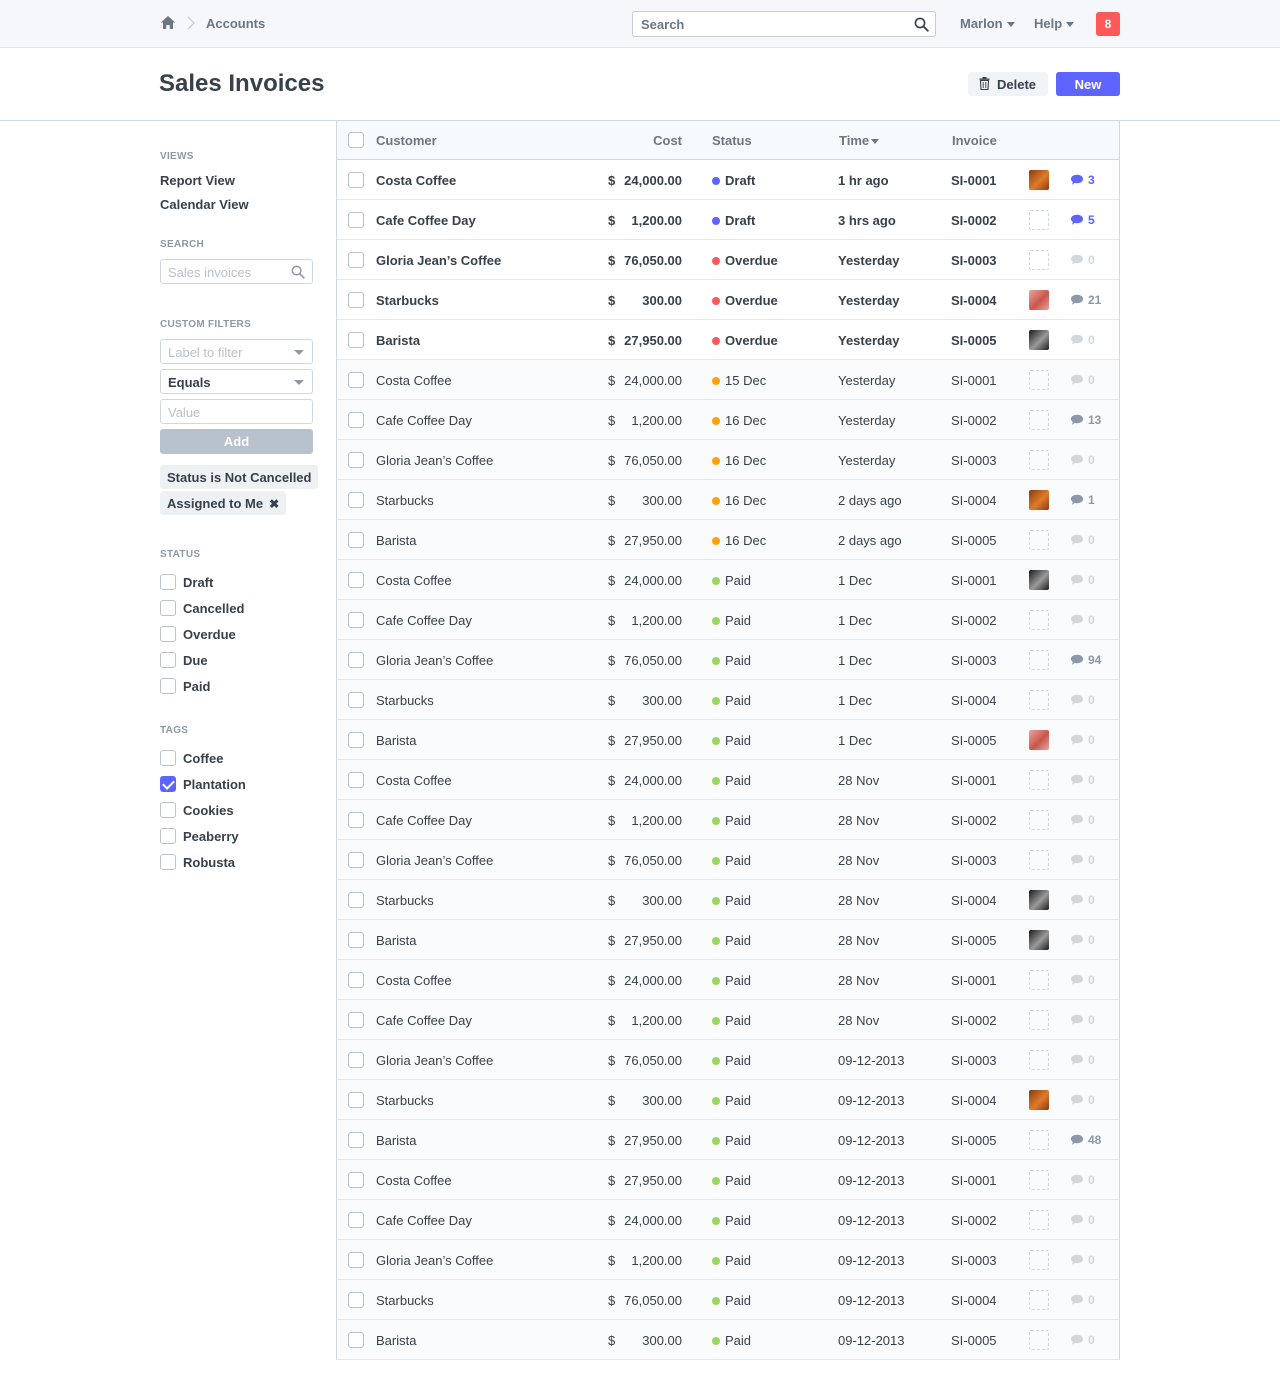 The height and width of the screenshot is (1380, 1280). What do you see at coordinates (728, 1140) in the screenshot?
I see `table-row: Barista $27,950.00 Paid 09-12-2013 SI-0005 48` at bounding box center [728, 1140].